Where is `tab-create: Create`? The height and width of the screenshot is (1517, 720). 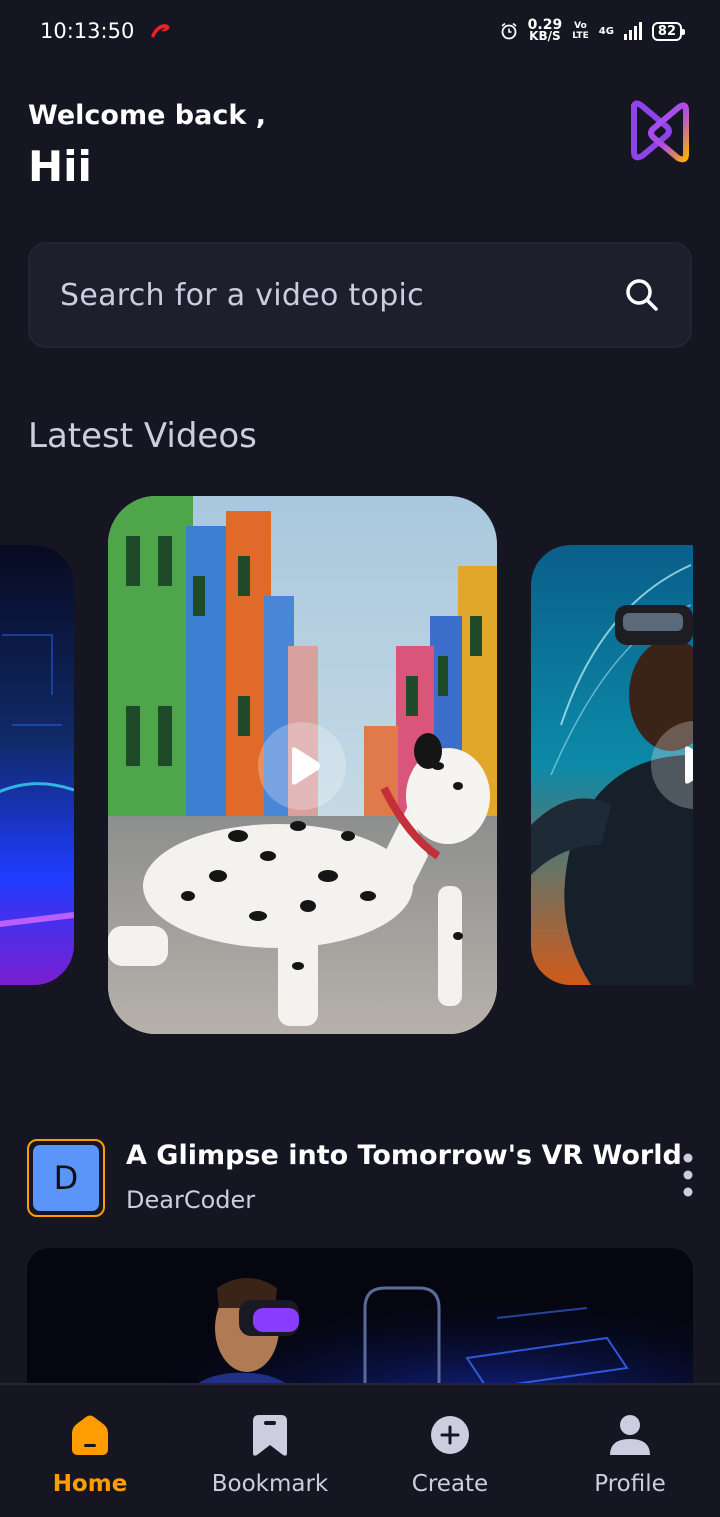 tab-create: Create is located at coordinates (450, 1451).